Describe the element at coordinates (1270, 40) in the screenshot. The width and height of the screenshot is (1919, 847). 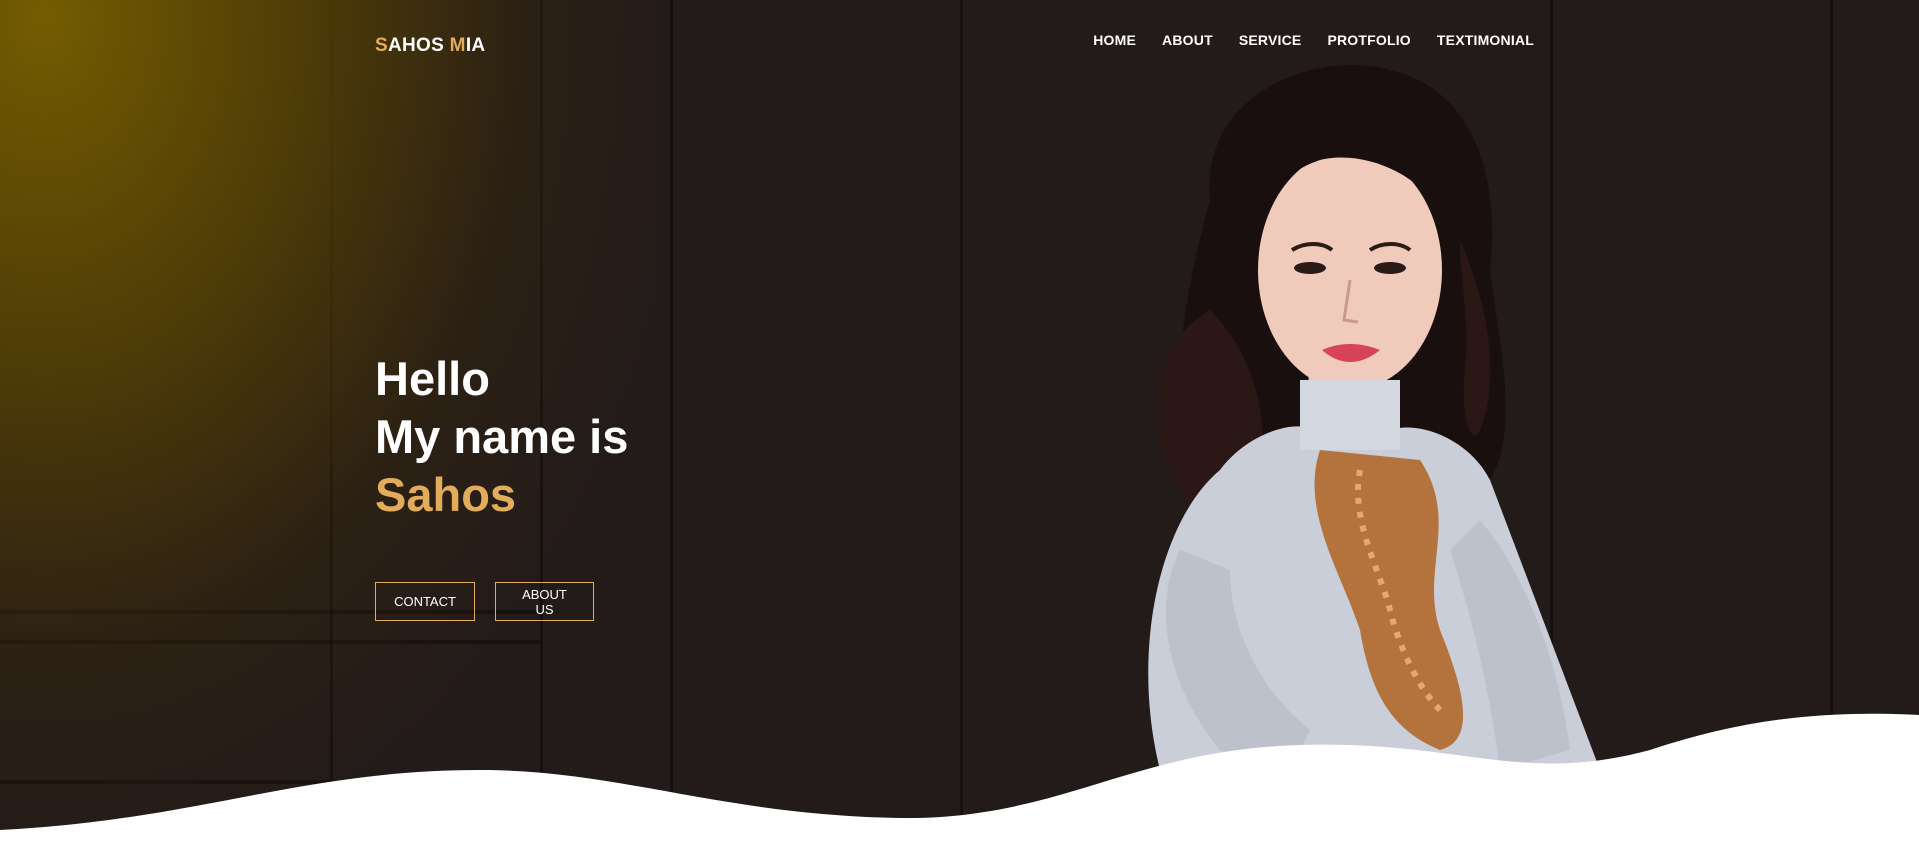
I see `nav-item-service: SERVICE` at that location.